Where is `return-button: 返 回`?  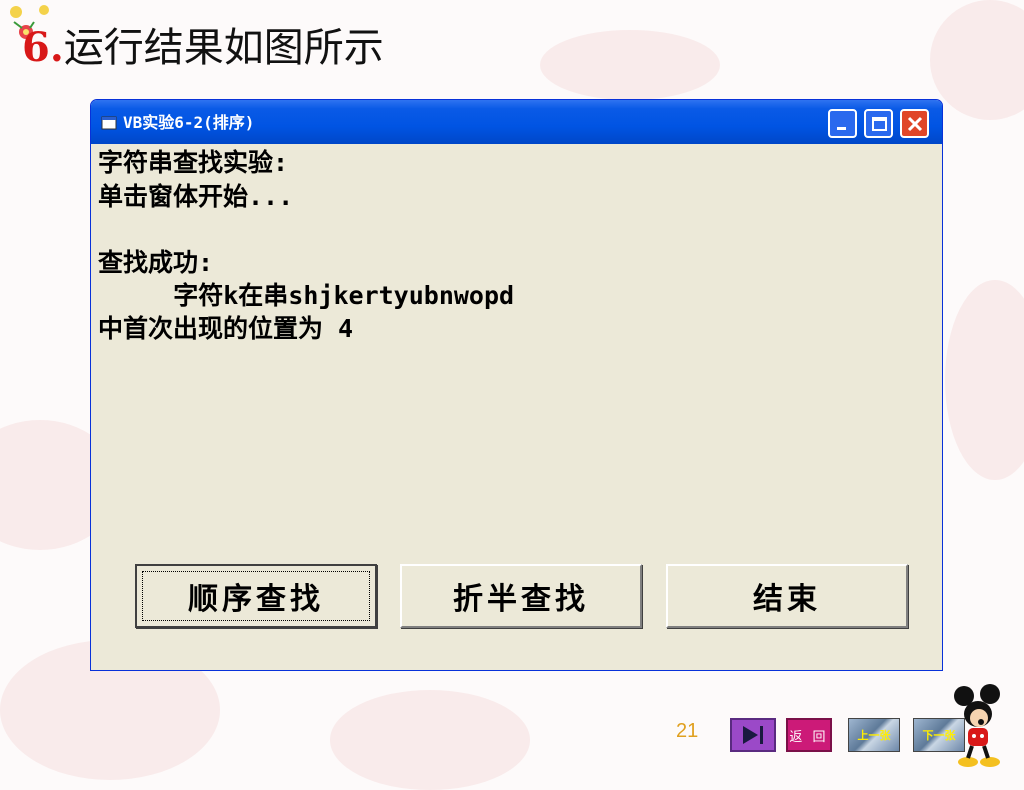
return-button: 返 回 is located at coordinates (809, 735).